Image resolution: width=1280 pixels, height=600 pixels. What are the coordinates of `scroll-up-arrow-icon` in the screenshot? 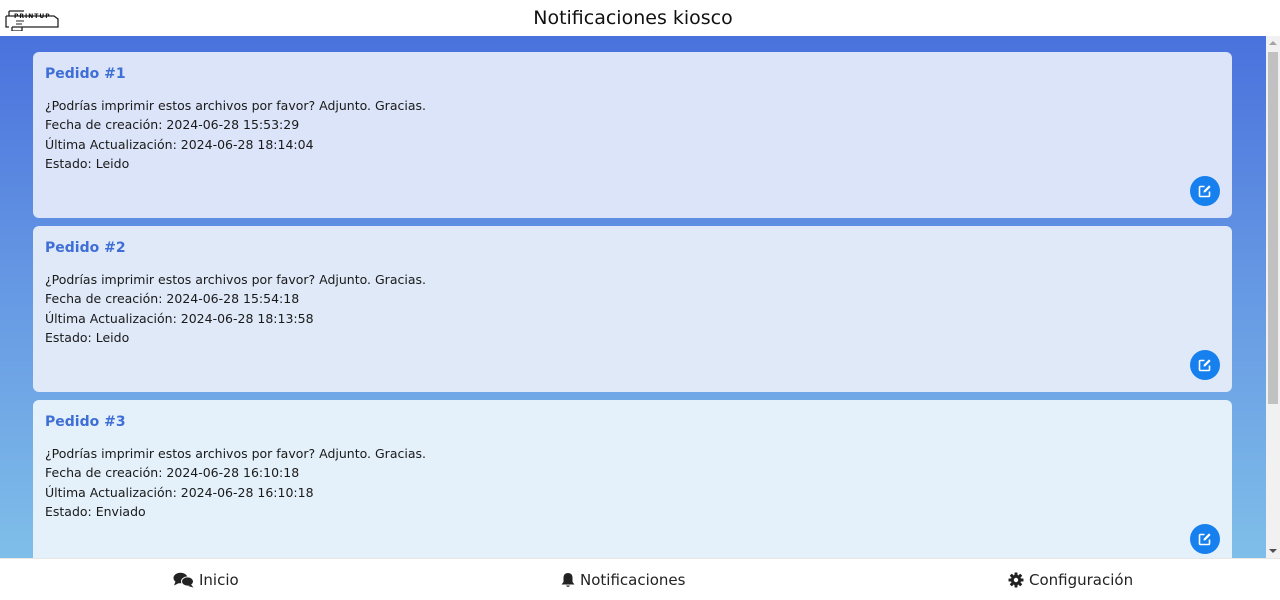 It's located at (1273, 43).